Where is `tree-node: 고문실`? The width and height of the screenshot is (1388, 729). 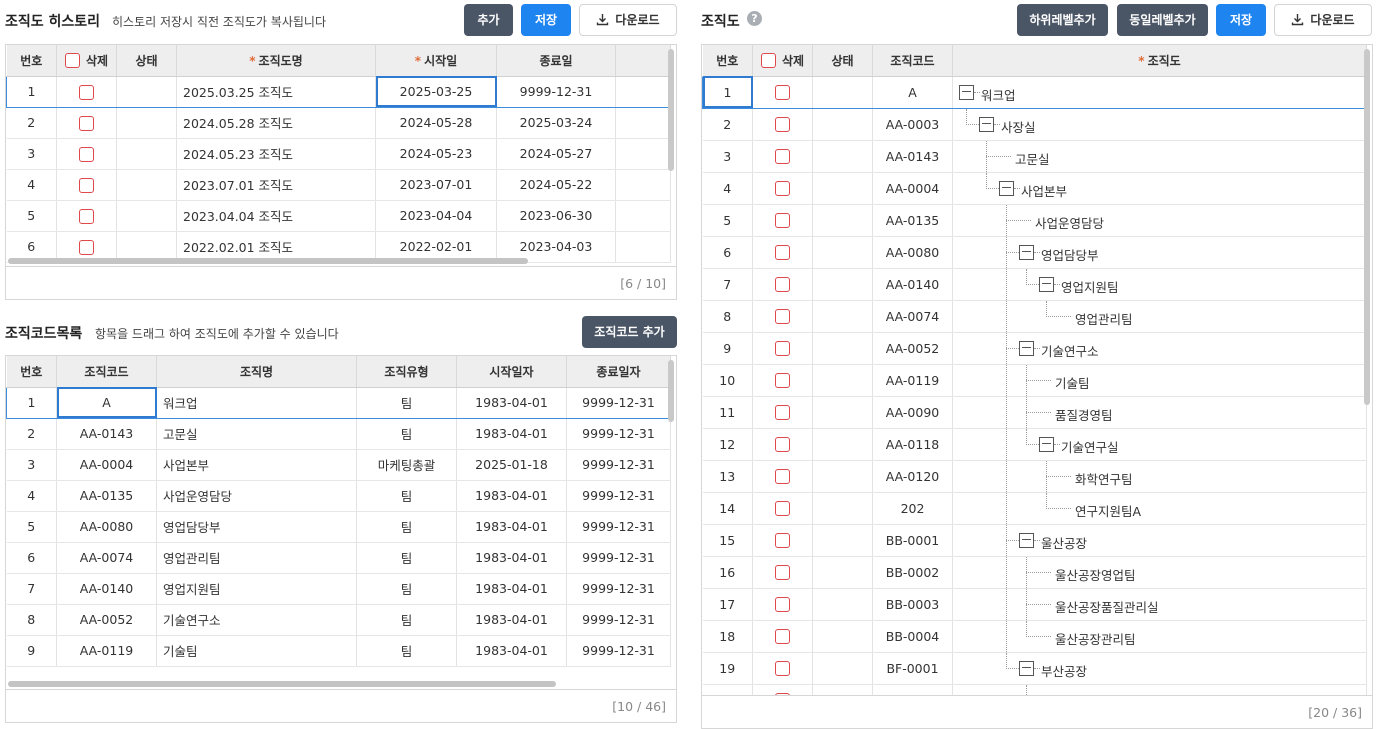
tree-node: 고문실 is located at coordinates (1159, 155).